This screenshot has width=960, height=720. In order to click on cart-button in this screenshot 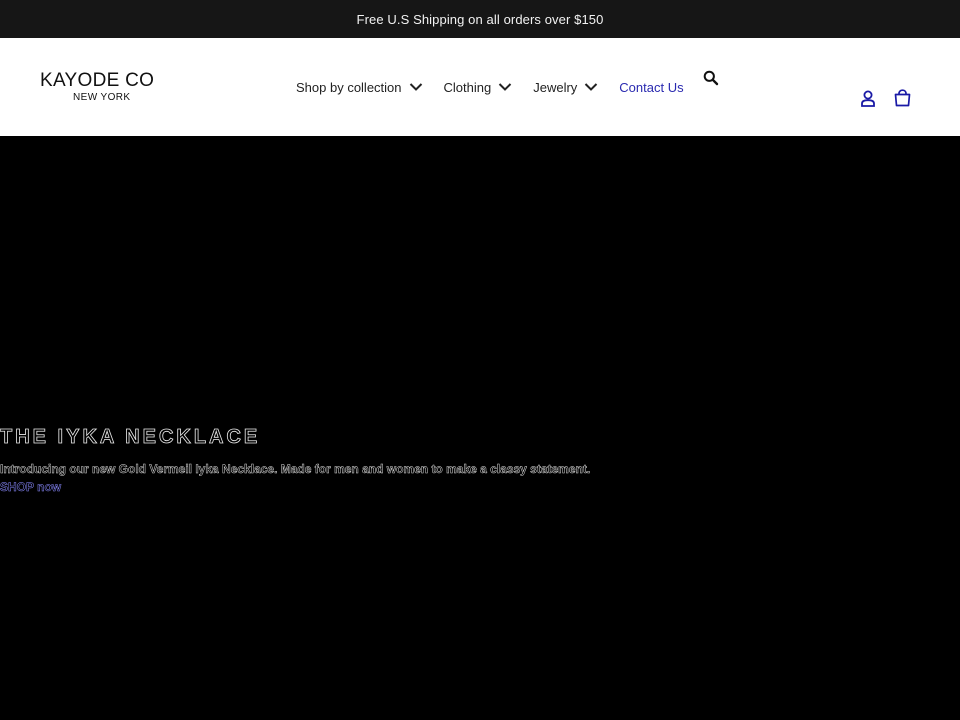, I will do `click(902, 98)`.